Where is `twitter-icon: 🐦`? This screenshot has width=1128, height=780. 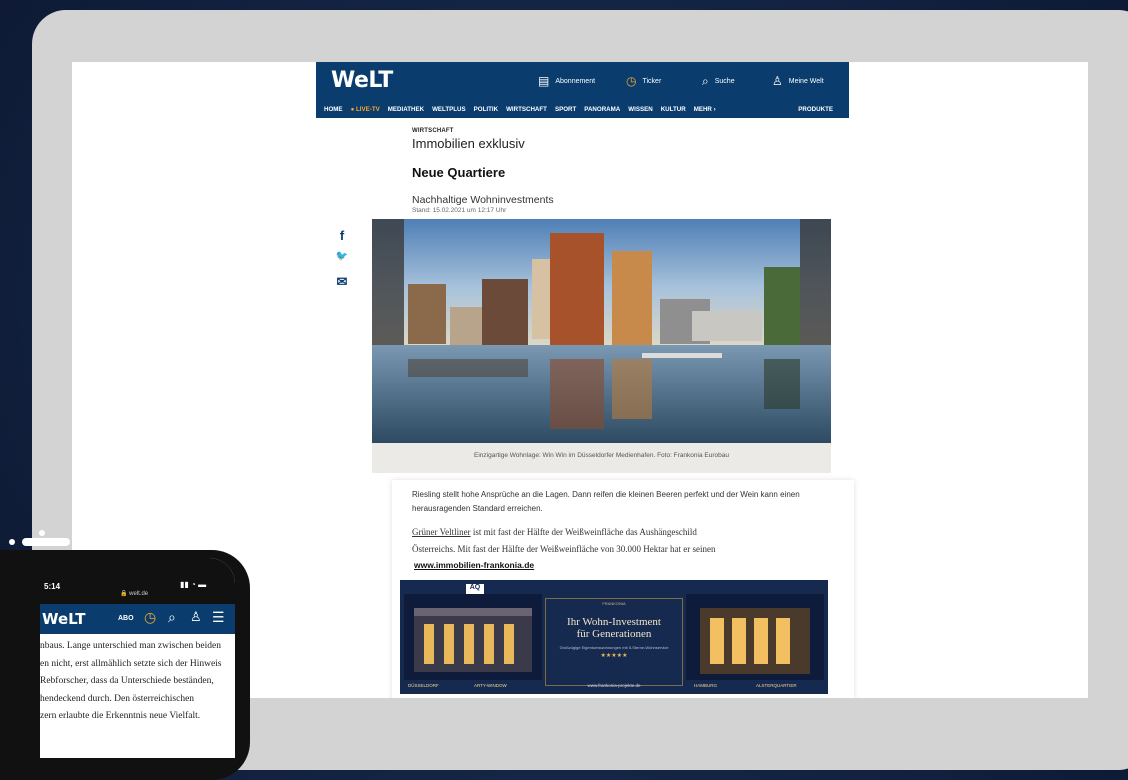
twitter-icon: 🐦 is located at coordinates (342, 262).